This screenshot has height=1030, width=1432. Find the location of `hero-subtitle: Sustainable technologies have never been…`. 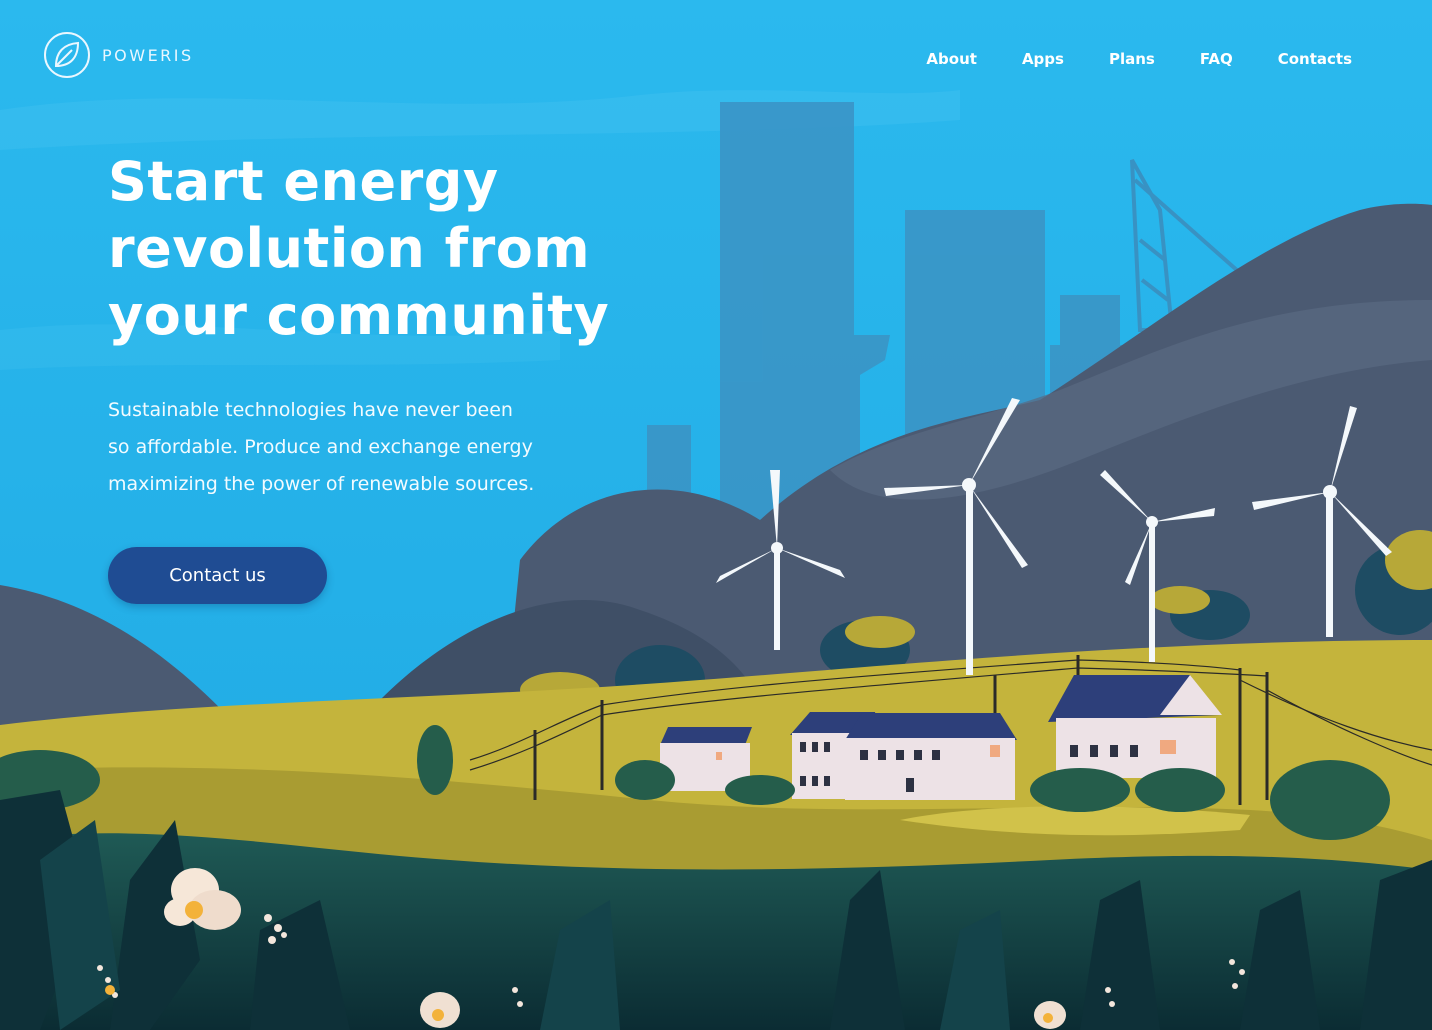

hero-subtitle: Sustainable technologies have never been… is located at coordinates (358, 447).